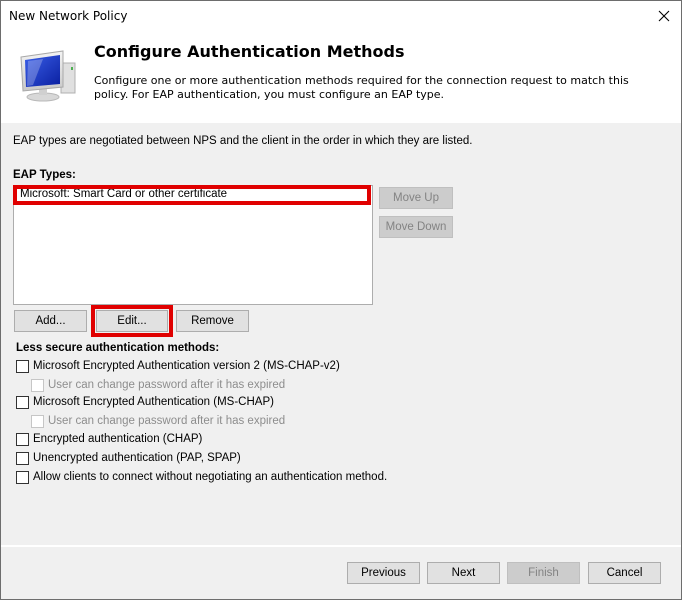 This screenshot has height=600, width=682. Describe the element at coordinates (416, 227) in the screenshot. I see `move-down-button: Move Down` at that location.